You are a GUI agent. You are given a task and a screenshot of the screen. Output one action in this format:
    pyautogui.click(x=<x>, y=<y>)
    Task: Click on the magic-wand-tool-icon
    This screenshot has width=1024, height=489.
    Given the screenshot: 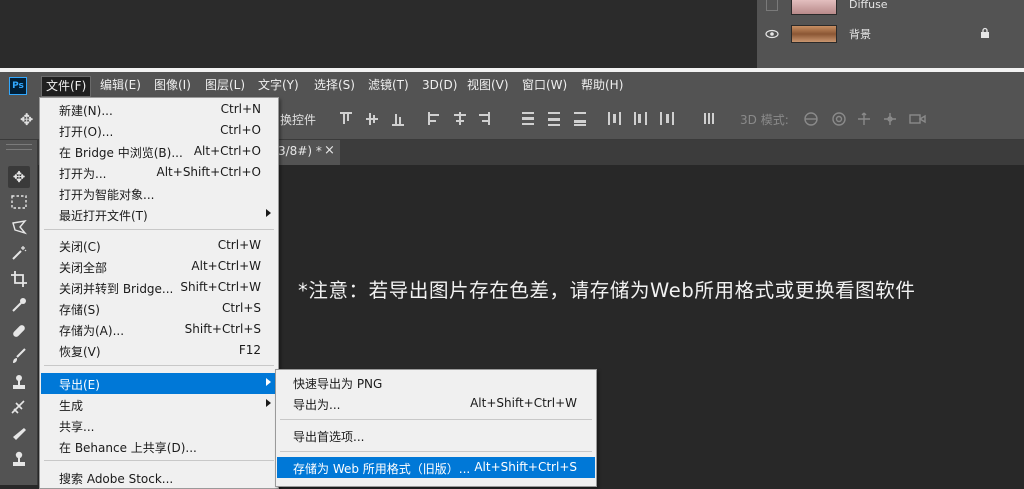 What is the action you would take?
    pyautogui.click(x=19, y=253)
    